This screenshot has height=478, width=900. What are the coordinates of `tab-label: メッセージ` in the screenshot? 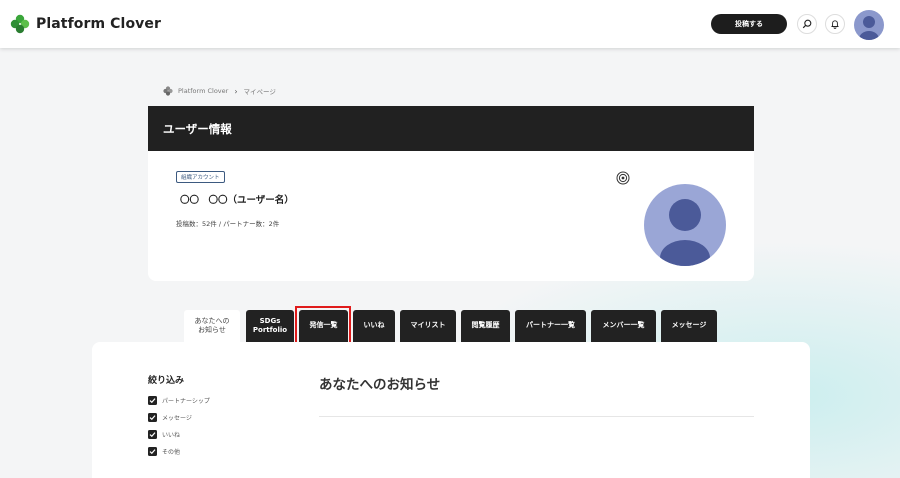 It's located at (689, 325).